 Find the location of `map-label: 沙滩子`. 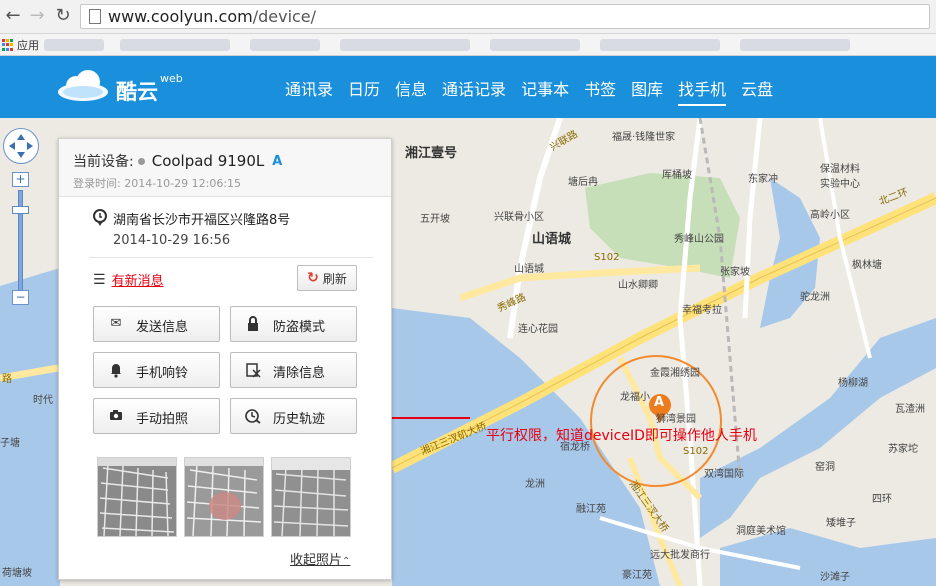

map-label: 沙滩子 is located at coordinates (835, 577).